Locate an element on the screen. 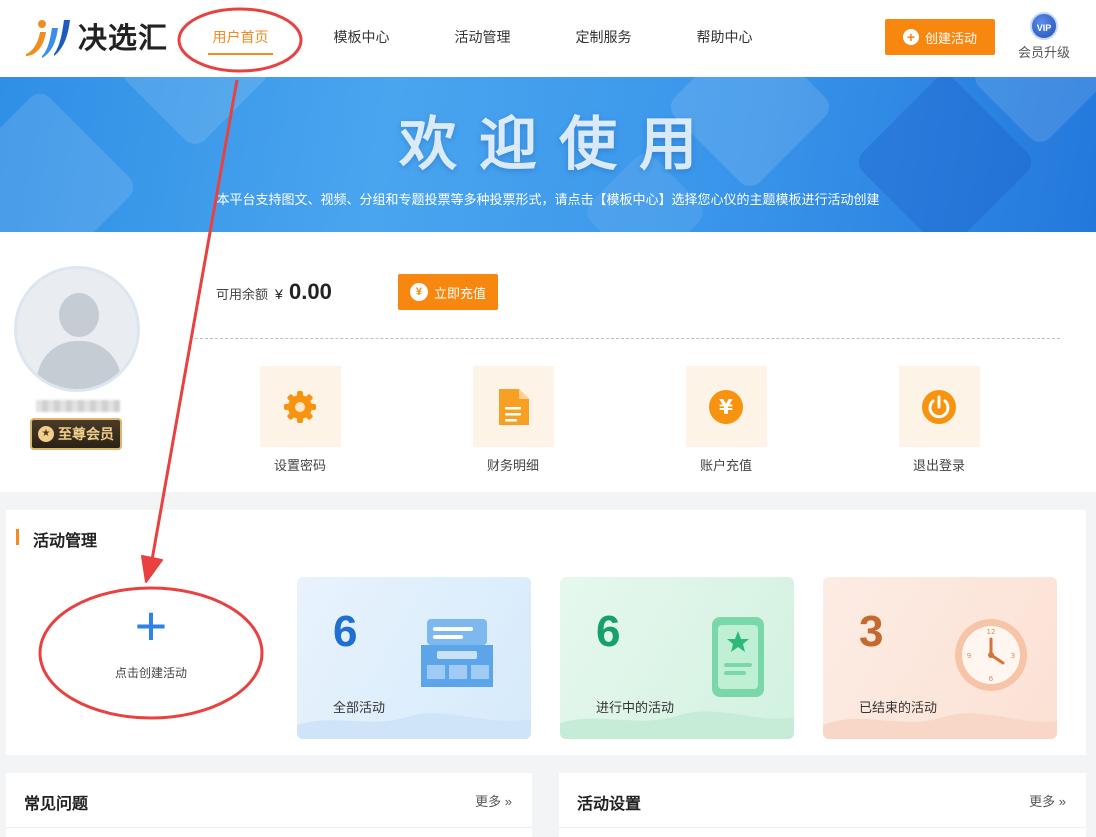 This screenshot has height=837, width=1096. power-icon is located at coordinates (939, 406).